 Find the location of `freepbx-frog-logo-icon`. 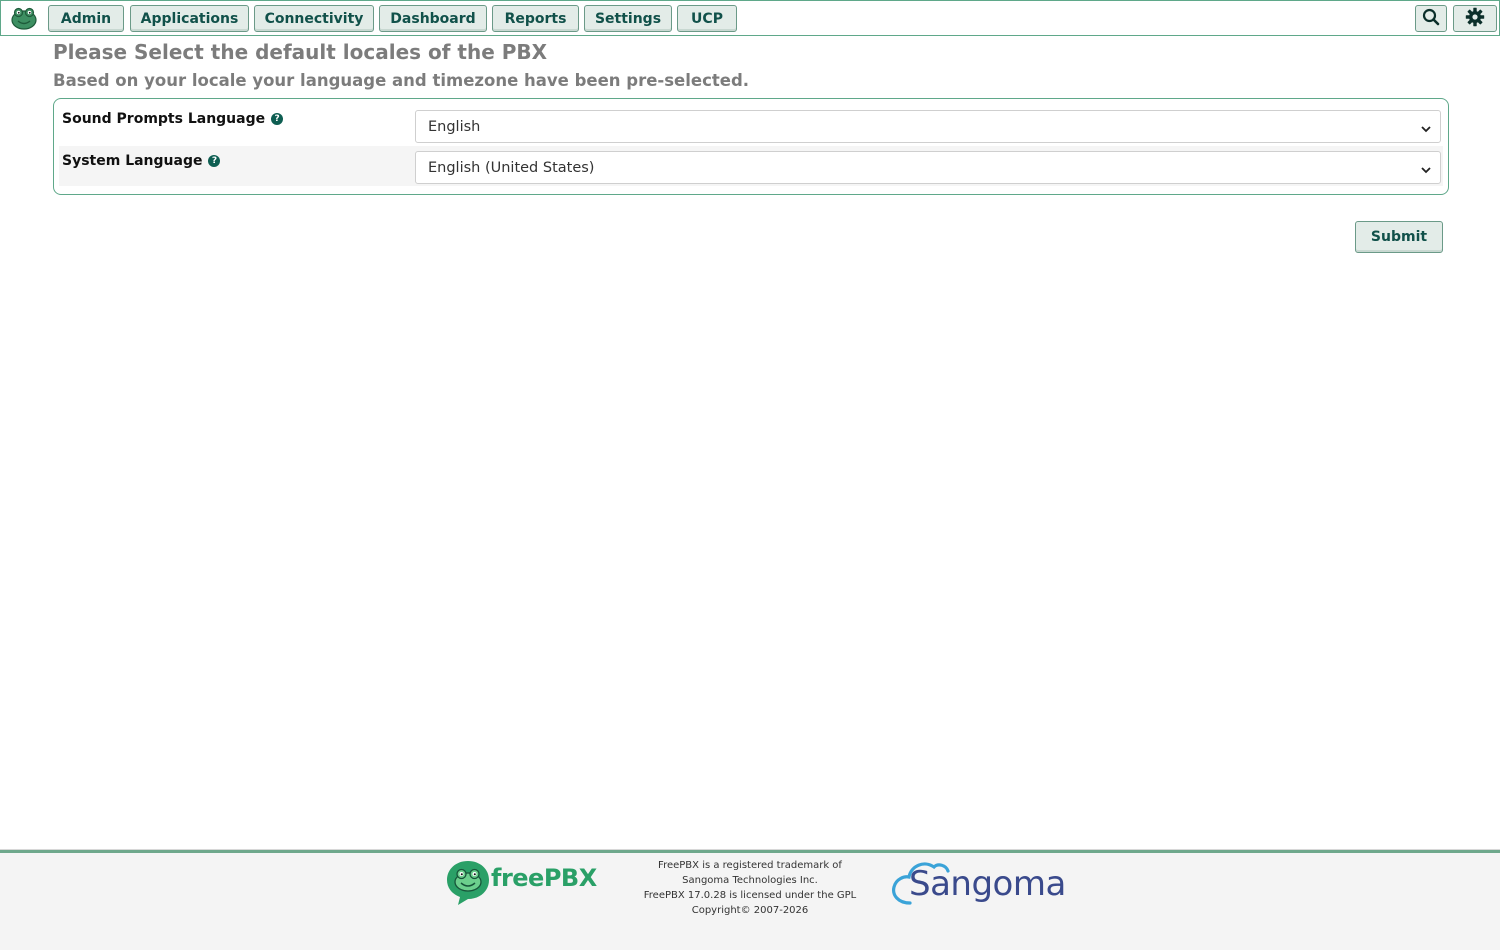

freepbx-frog-logo-icon is located at coordinates (24, 18).